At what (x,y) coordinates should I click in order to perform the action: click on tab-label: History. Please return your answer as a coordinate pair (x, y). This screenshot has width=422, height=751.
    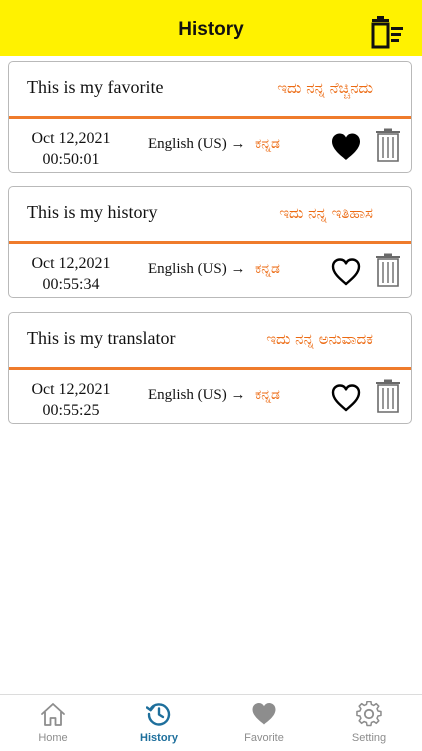
    Looking at the image, I should click on (159, 738).